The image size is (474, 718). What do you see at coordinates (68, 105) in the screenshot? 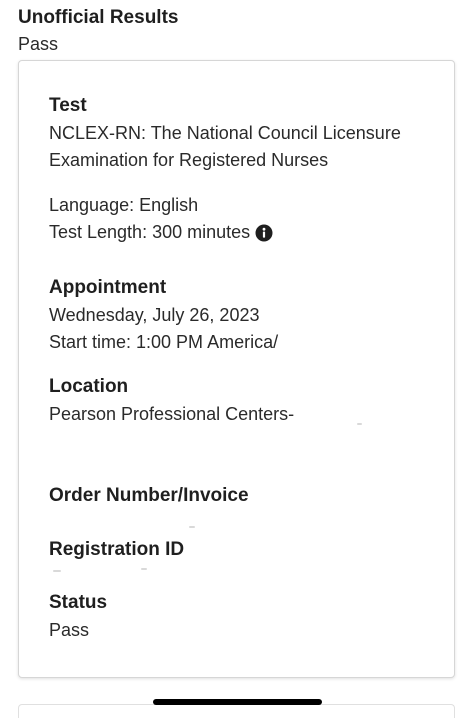
I see `test-label: Test` at bounding box center [68, 105].